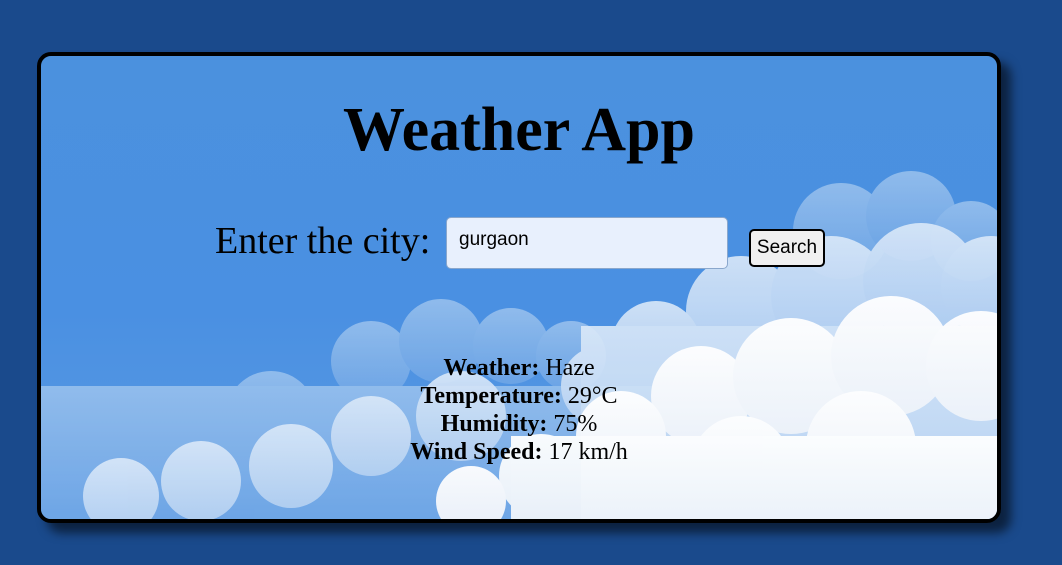 The height and width of the screenshot is (565, 1062). Describe the element at coordinates (587, 243) in the screenshot. I see `city-input` at that location.